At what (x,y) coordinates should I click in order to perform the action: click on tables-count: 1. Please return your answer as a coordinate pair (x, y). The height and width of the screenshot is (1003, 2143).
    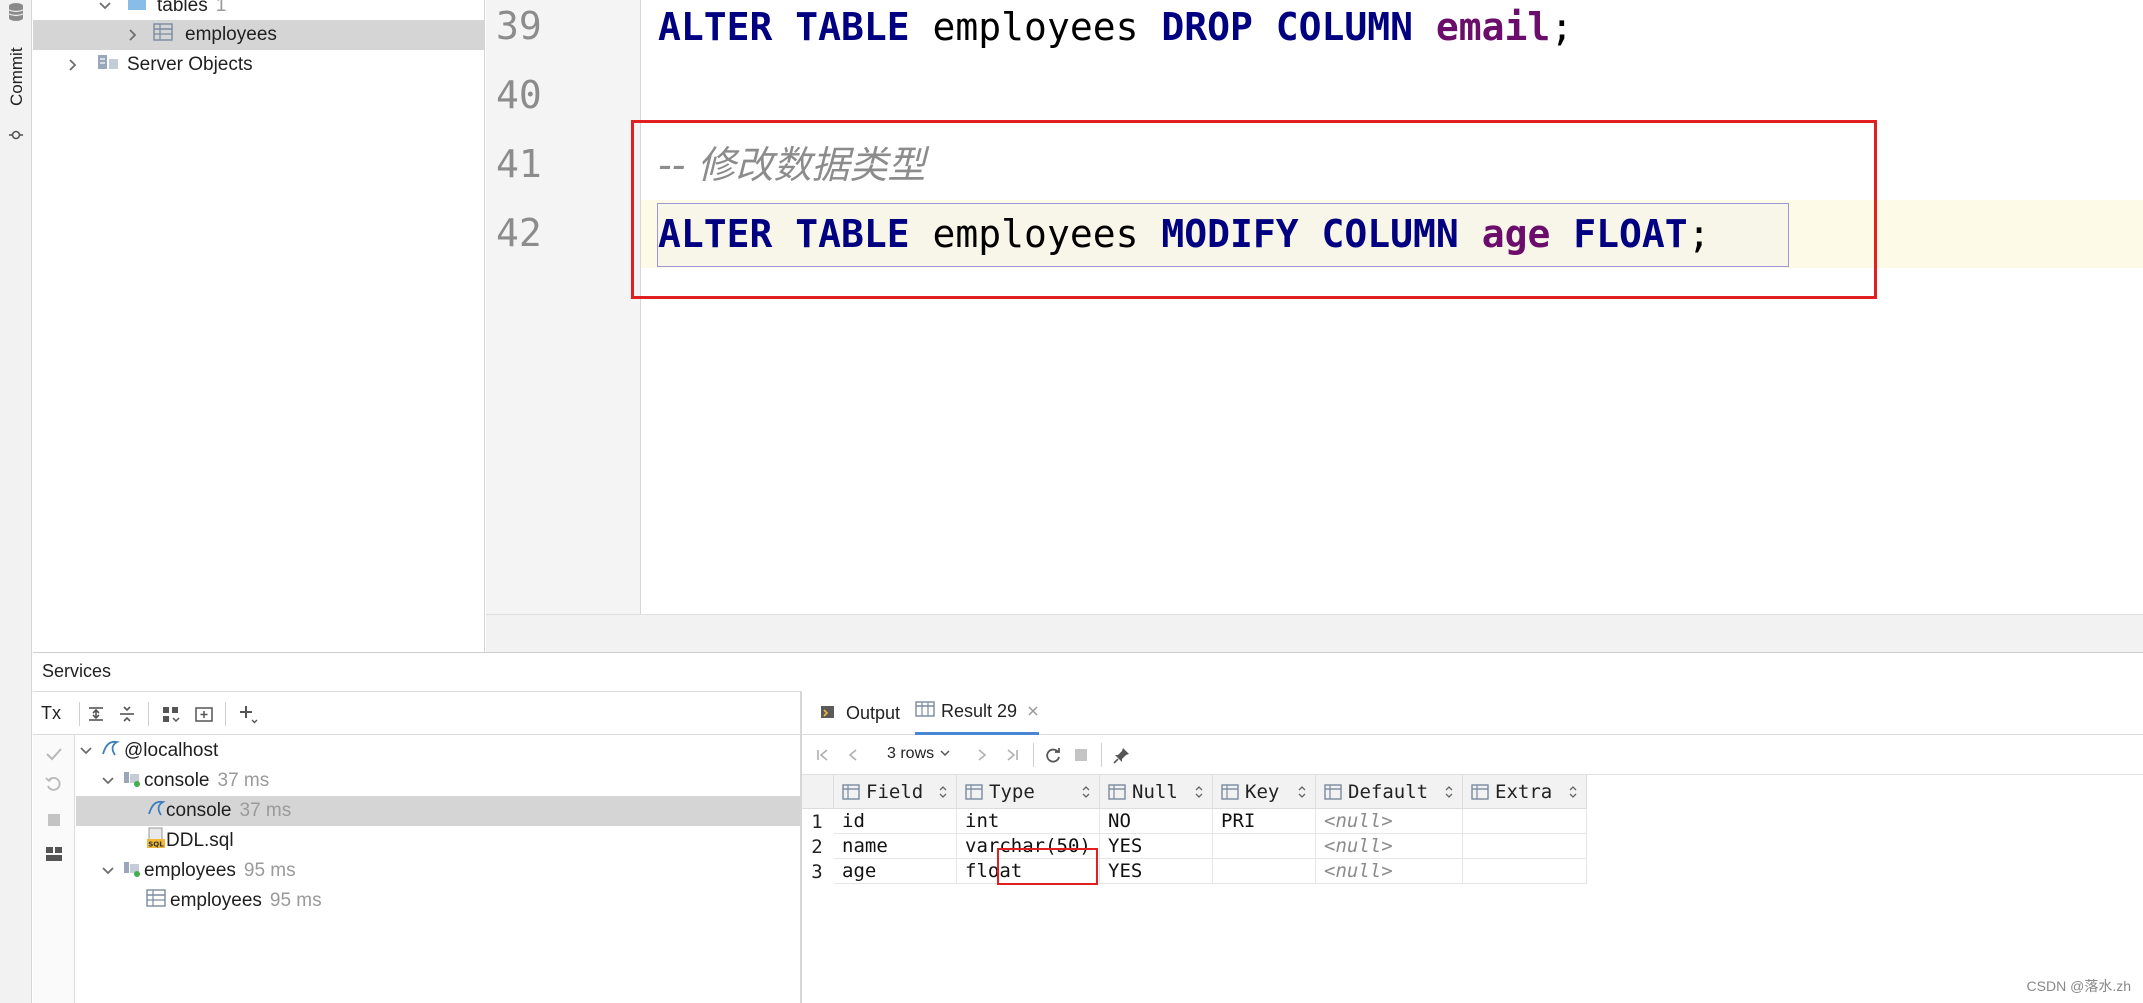
    Looking at the image, I should click on (221, 8).